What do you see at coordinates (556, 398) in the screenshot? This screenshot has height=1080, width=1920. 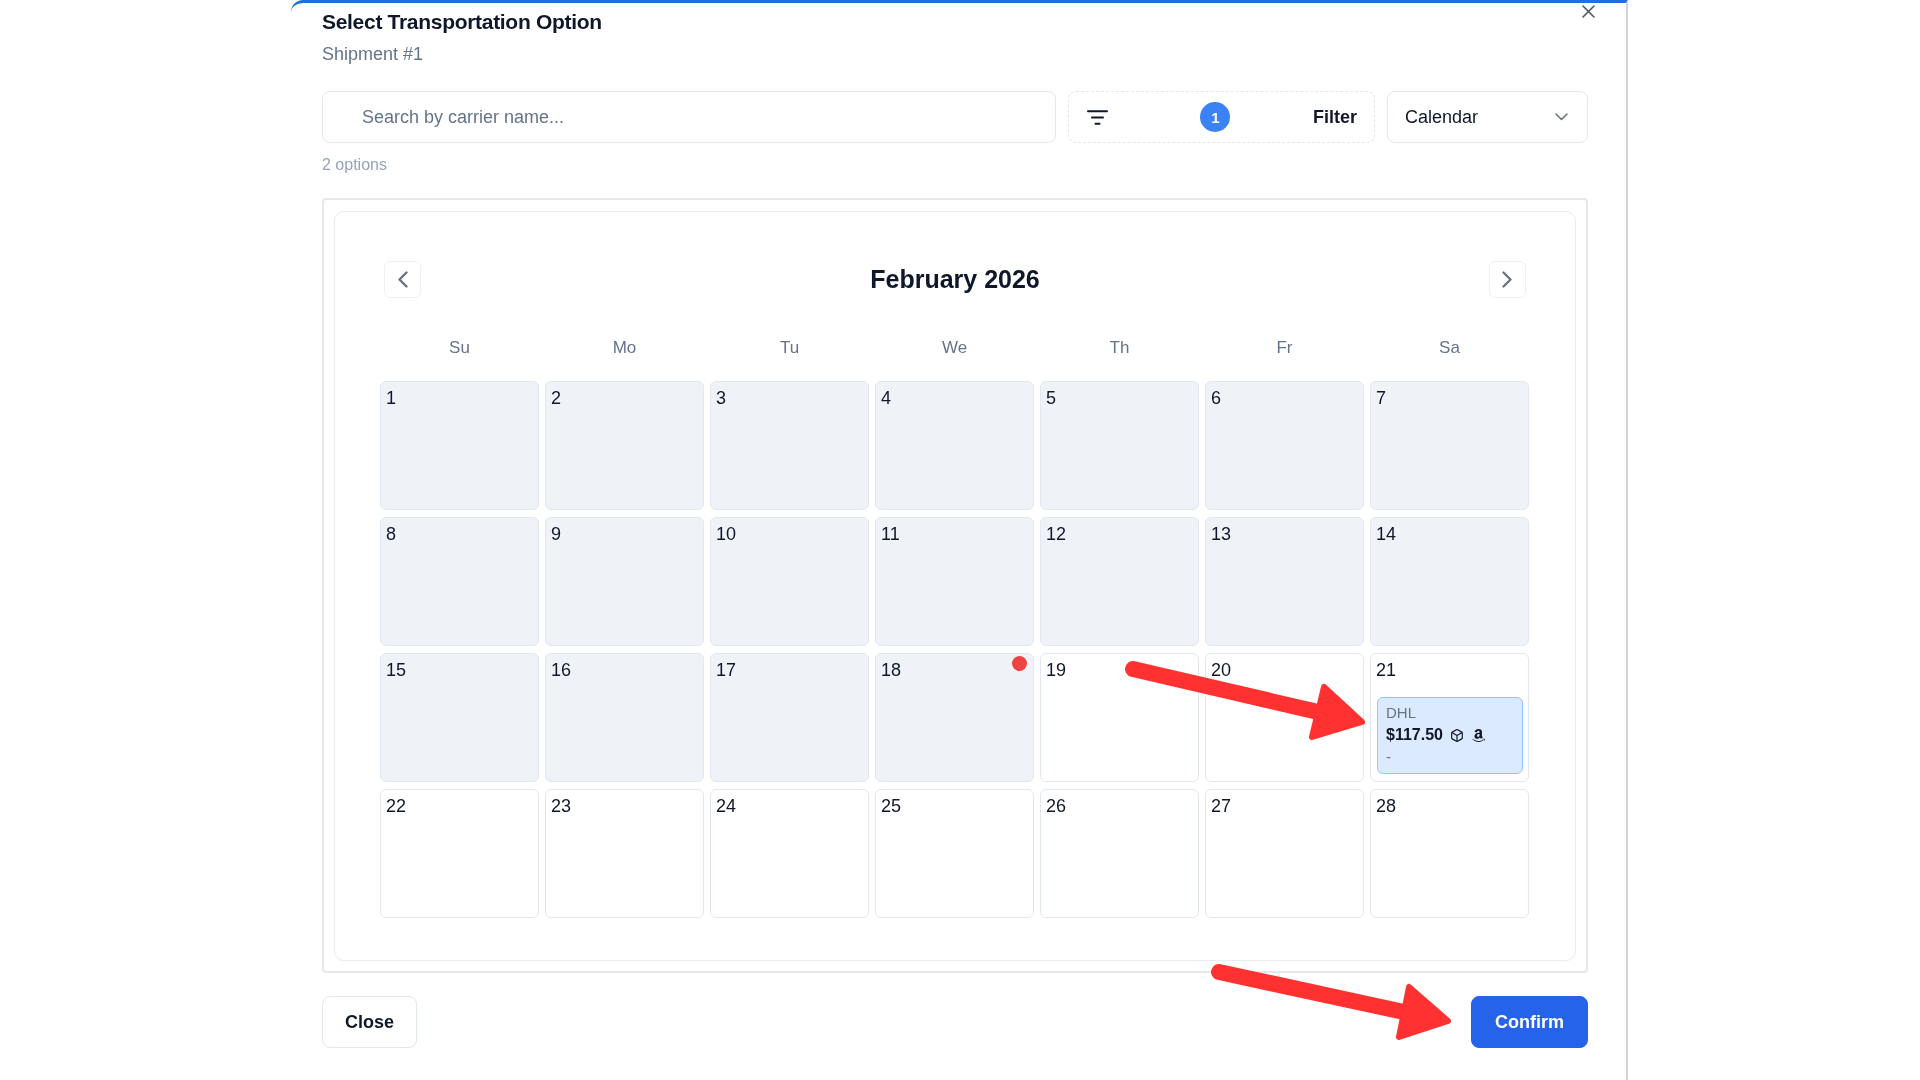 I see `day-number: 2` at bounding box center [556, 398].